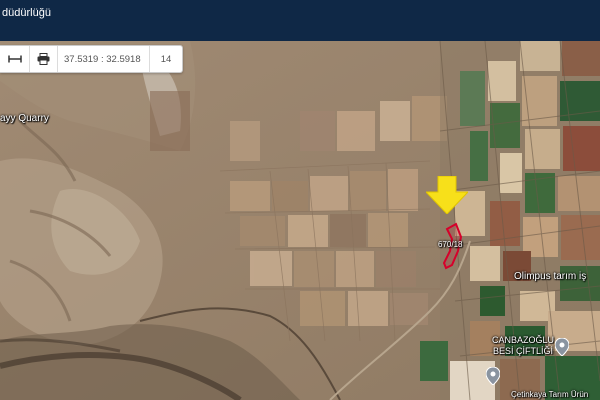 The width and height of the screenshot is (600, 400). What do you see at coordinates (450, 244) in the screenshot?
I see `map-label-parcel-number: 670/18` at bounding box center [450, 244].